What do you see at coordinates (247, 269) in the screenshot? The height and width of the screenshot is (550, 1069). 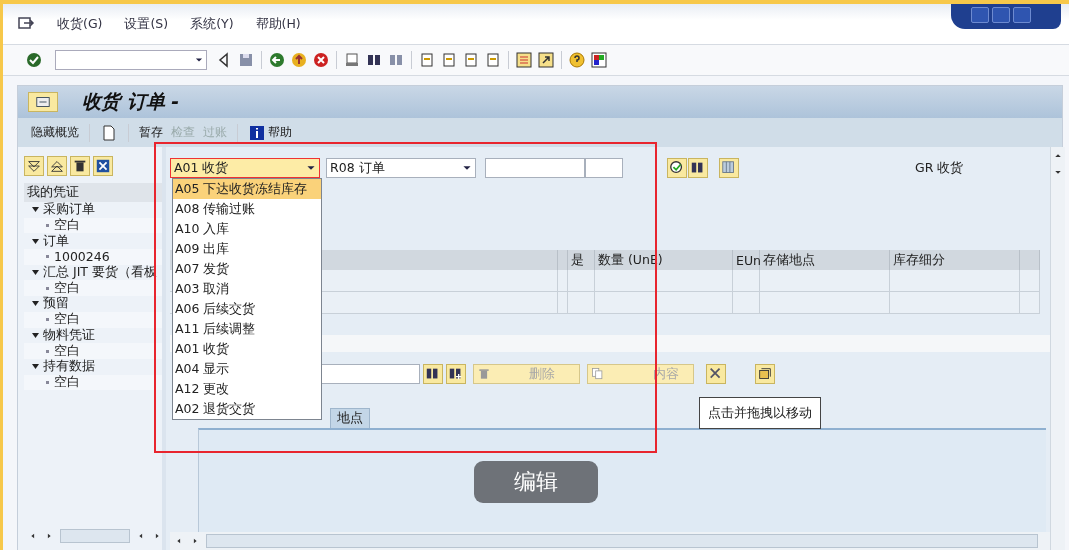 I see `dropdown-option: A07 发货` at bounding box center [247, 269].